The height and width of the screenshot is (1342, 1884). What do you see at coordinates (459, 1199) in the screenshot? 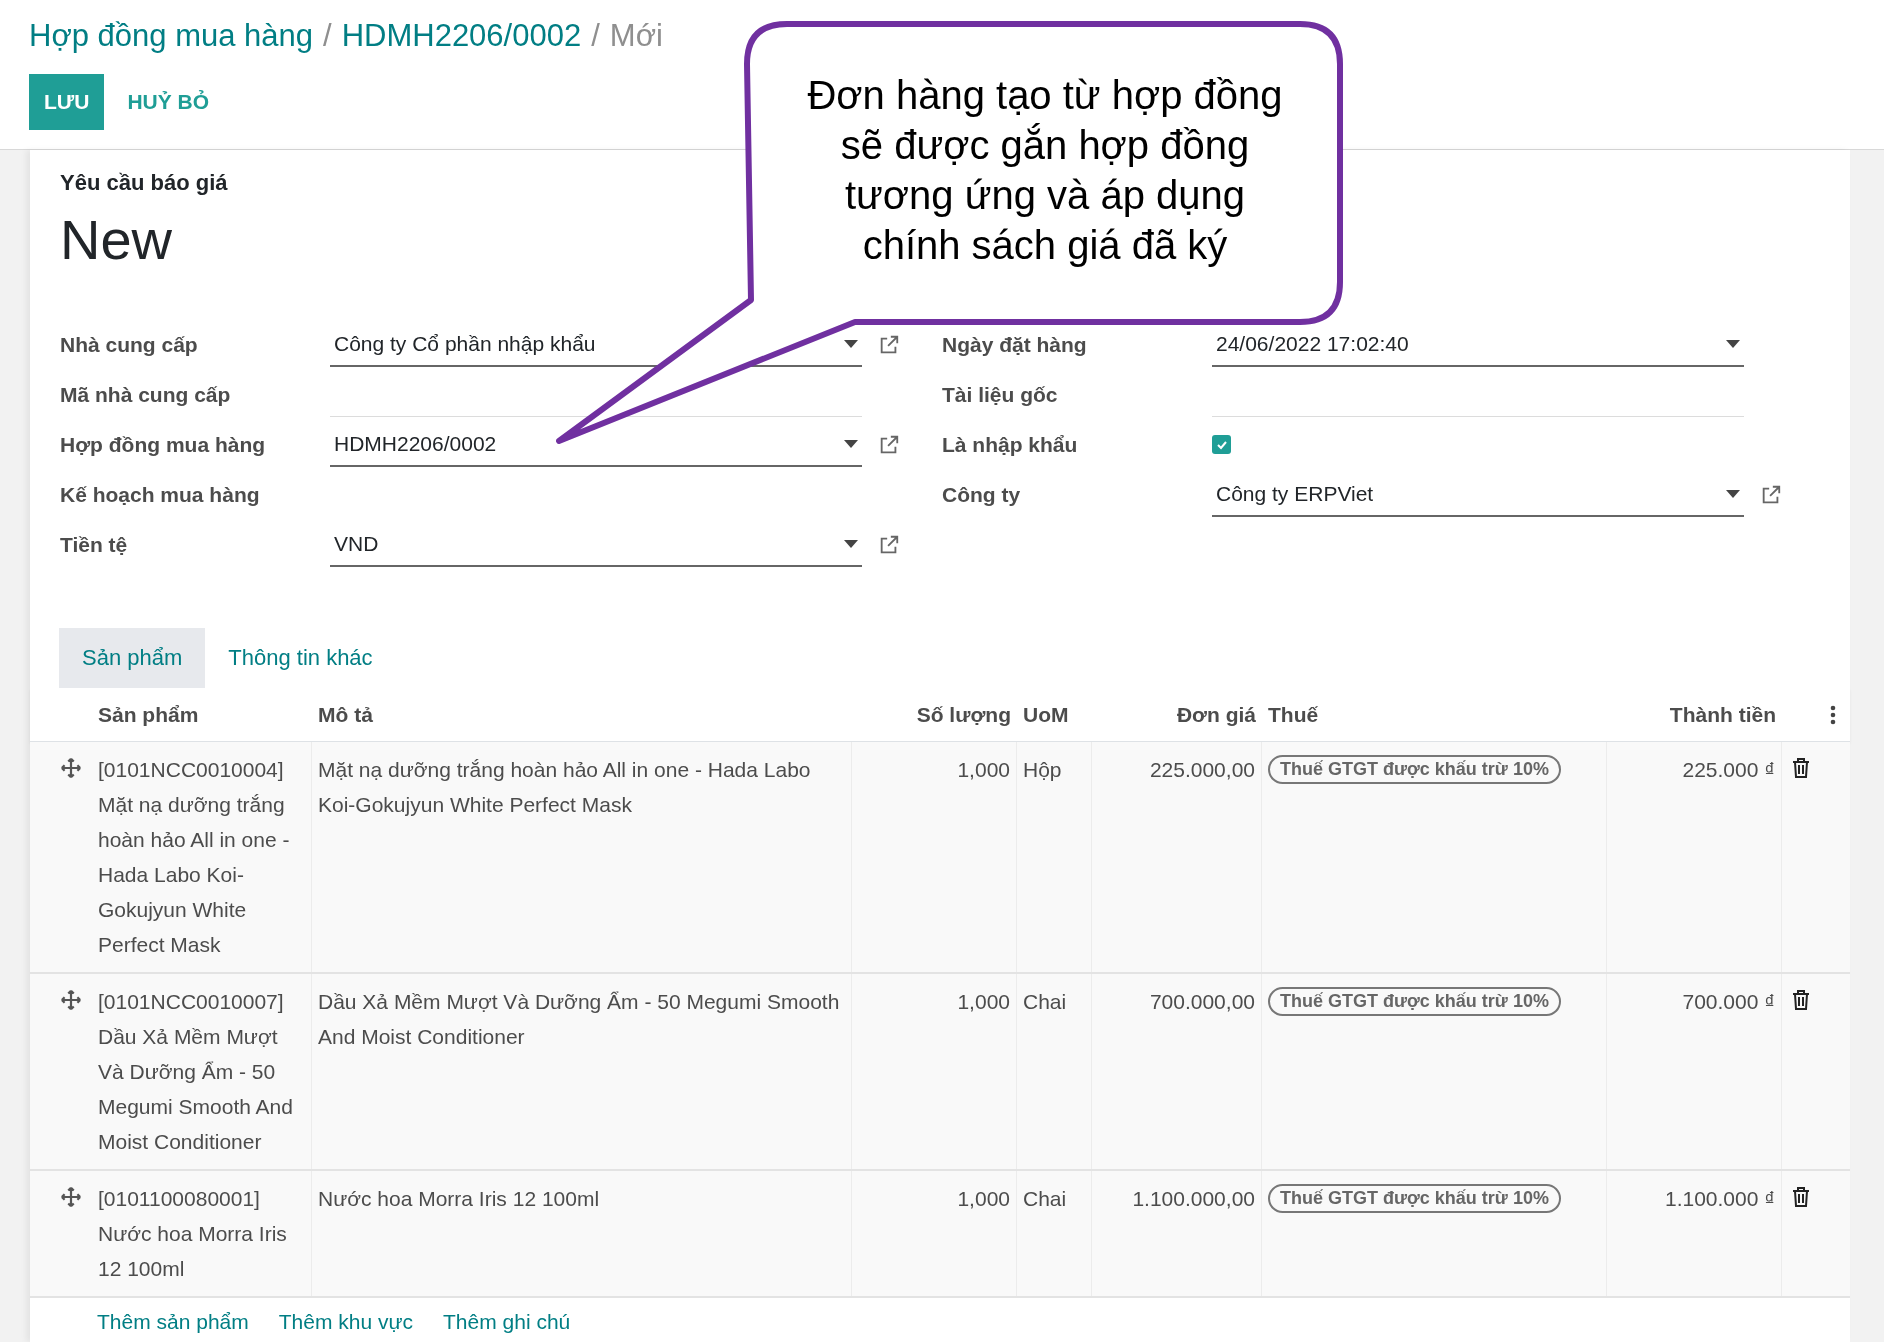
I see `table-cell-text: Nước hoa Morra Iris 12 100ml` at bounding box center [459, 1199].